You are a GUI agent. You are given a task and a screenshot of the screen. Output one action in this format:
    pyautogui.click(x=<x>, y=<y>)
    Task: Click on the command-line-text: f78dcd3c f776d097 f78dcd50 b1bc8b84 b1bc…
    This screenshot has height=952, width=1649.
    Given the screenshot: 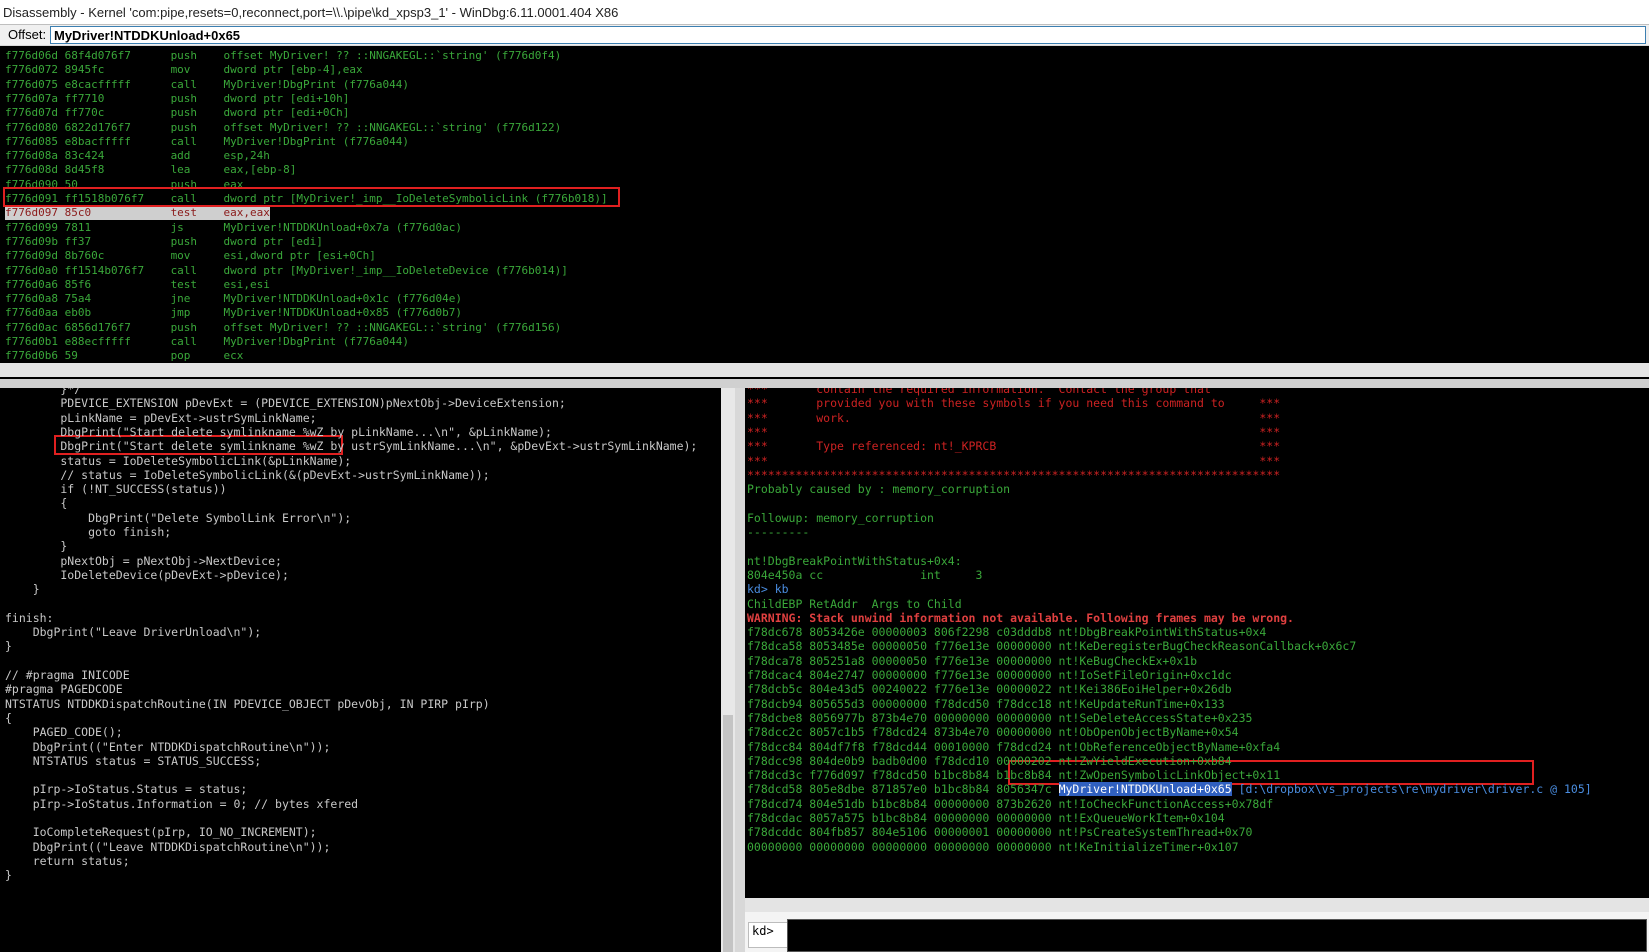 What is the action you would take?
    pyautogui.click(x=1014, y=775)
    